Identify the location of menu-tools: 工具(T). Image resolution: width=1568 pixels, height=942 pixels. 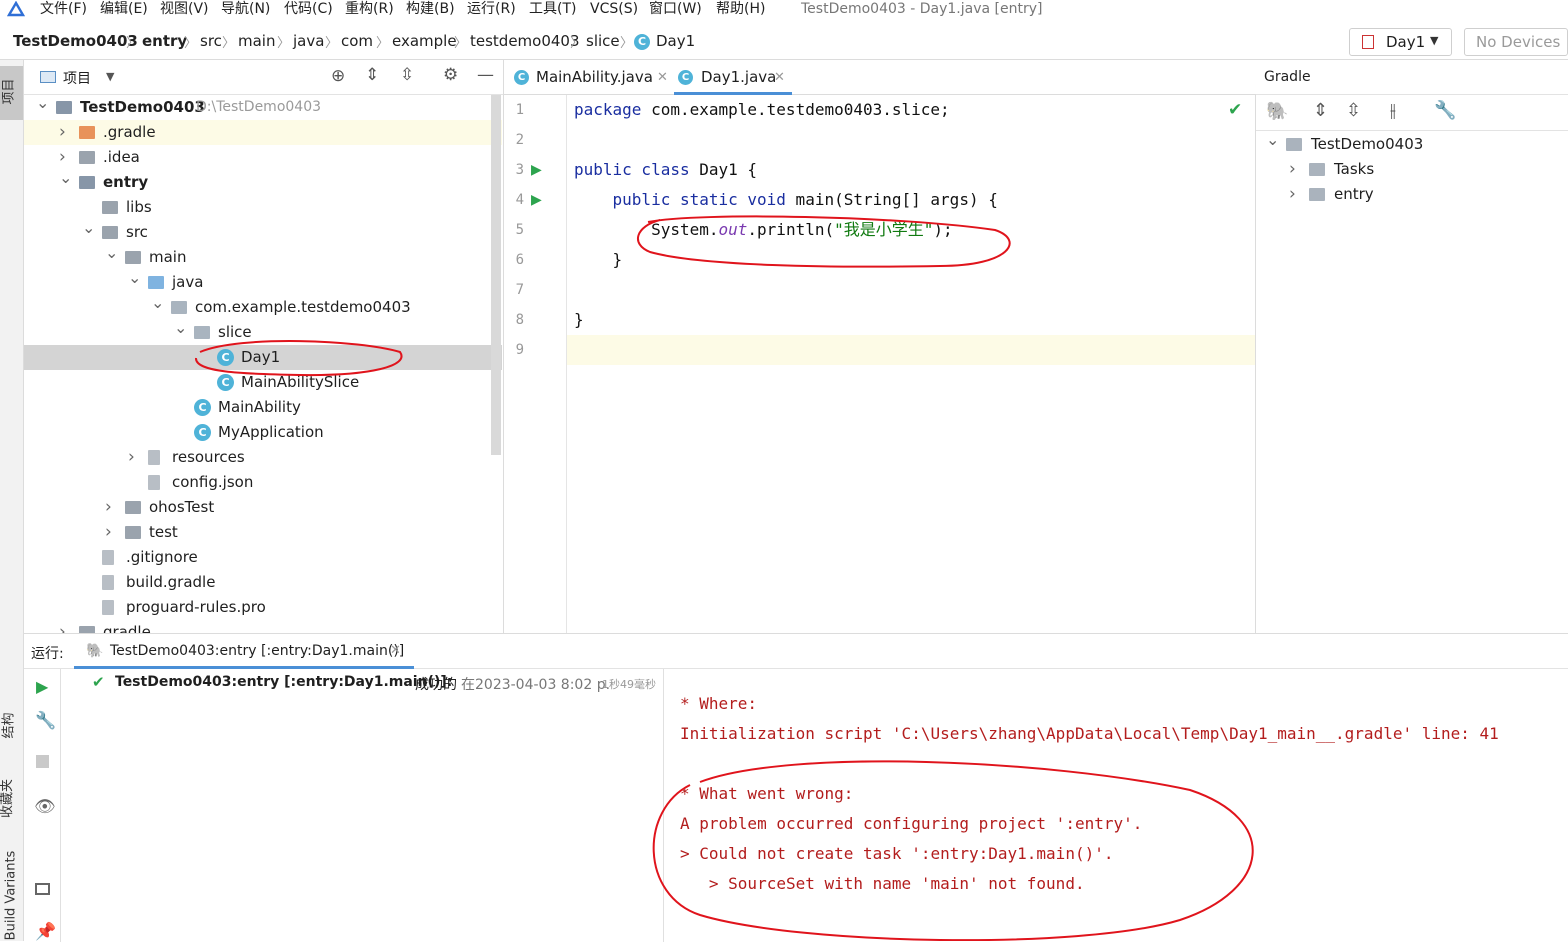
(552, 10).